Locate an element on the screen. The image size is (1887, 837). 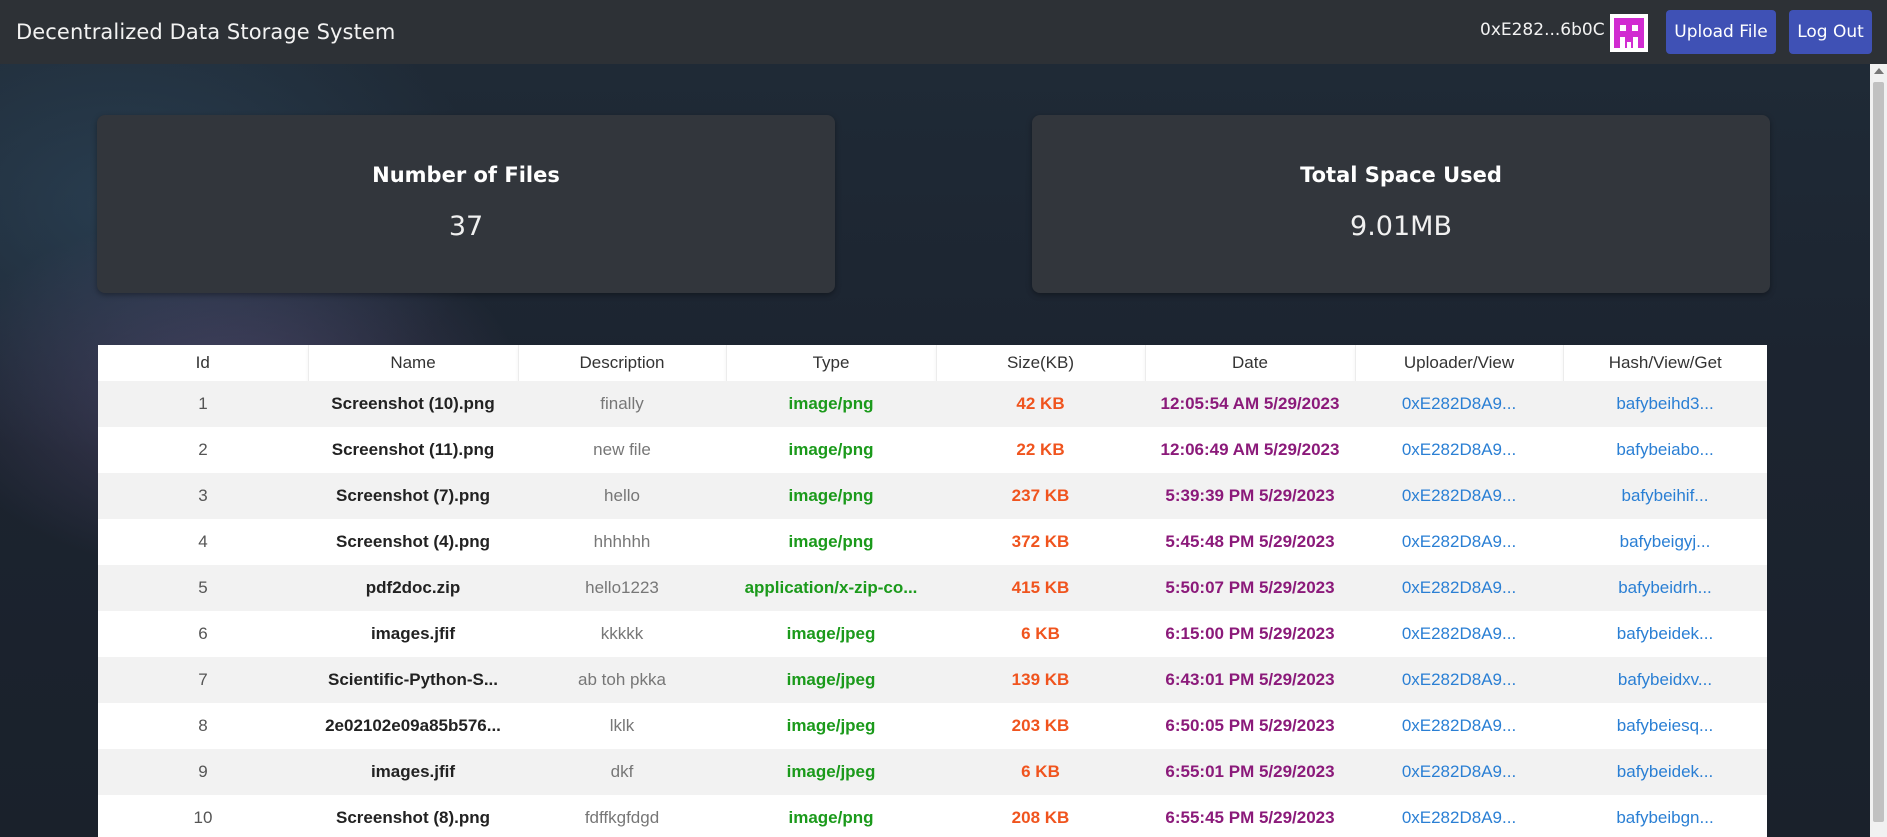
column-header-hash: Hash/View/Get is located at coordinates (1665, 363).